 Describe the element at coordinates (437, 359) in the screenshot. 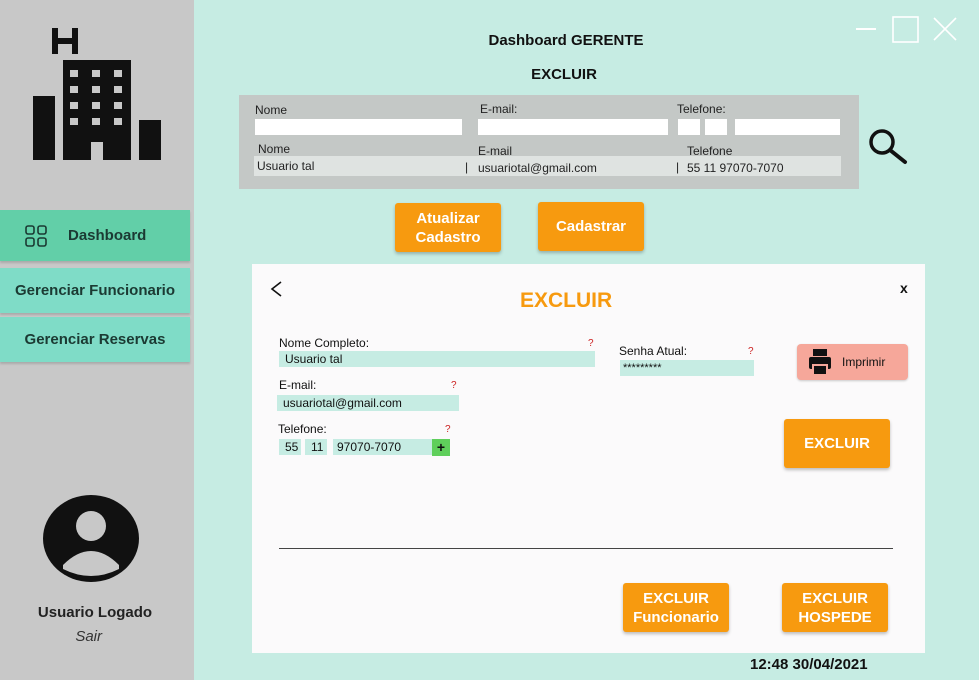

I see `full-name-field: Usuario tal` at that location.